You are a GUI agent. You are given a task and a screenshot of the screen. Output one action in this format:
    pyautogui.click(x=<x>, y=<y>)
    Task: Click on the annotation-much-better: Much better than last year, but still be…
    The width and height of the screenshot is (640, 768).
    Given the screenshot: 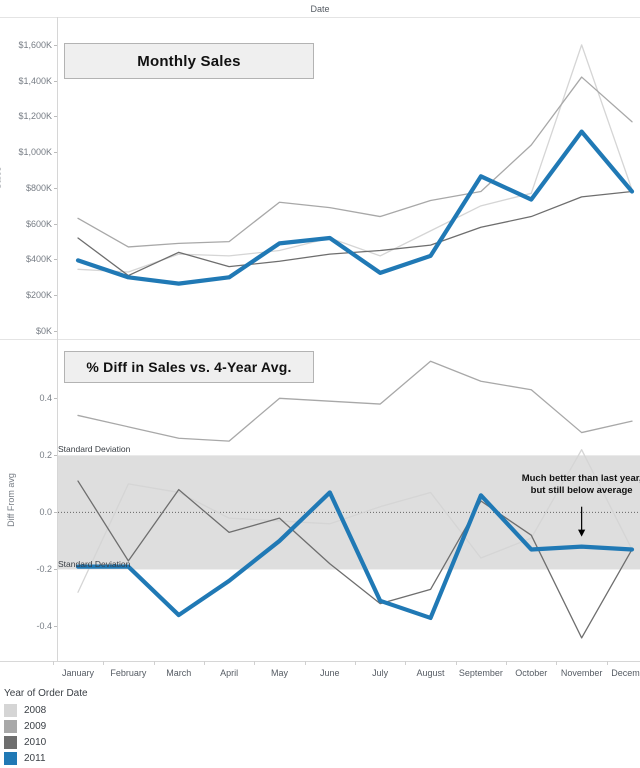 What is the action you would take?
    pyautogui.click(x=572, y=485)
    